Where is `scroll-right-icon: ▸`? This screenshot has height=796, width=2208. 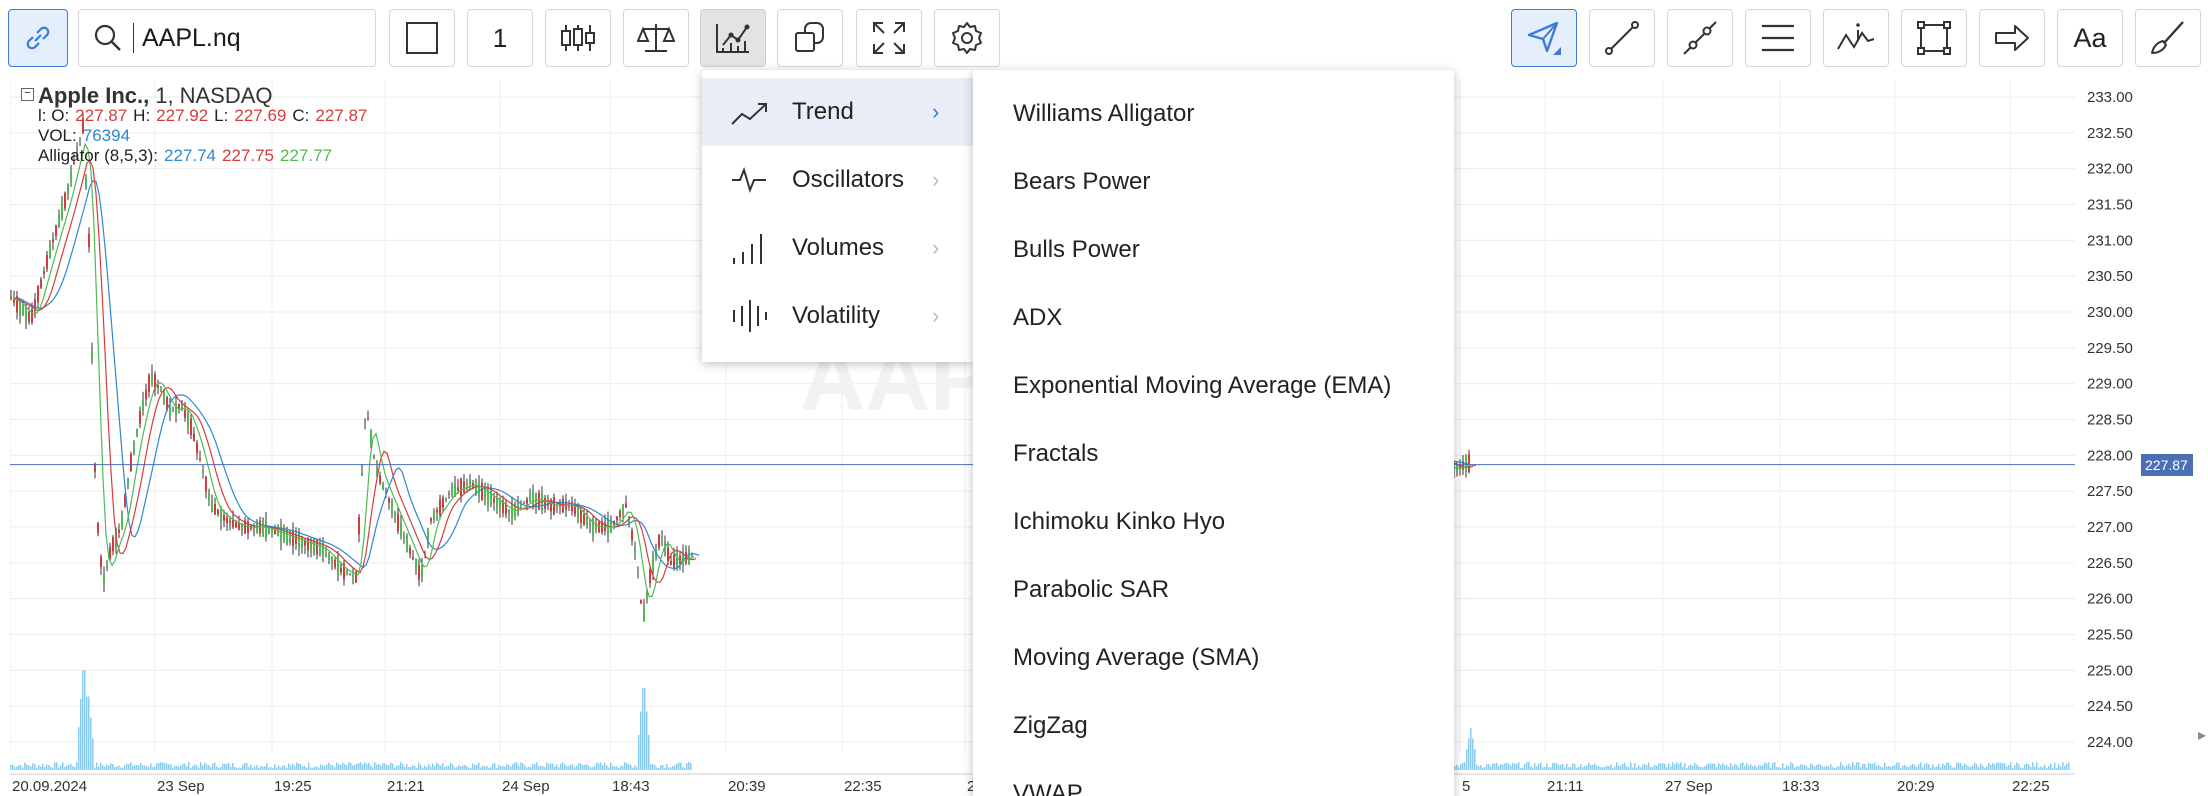 scroll-right-icon: ▸ is located at coordinates (2202, 735).